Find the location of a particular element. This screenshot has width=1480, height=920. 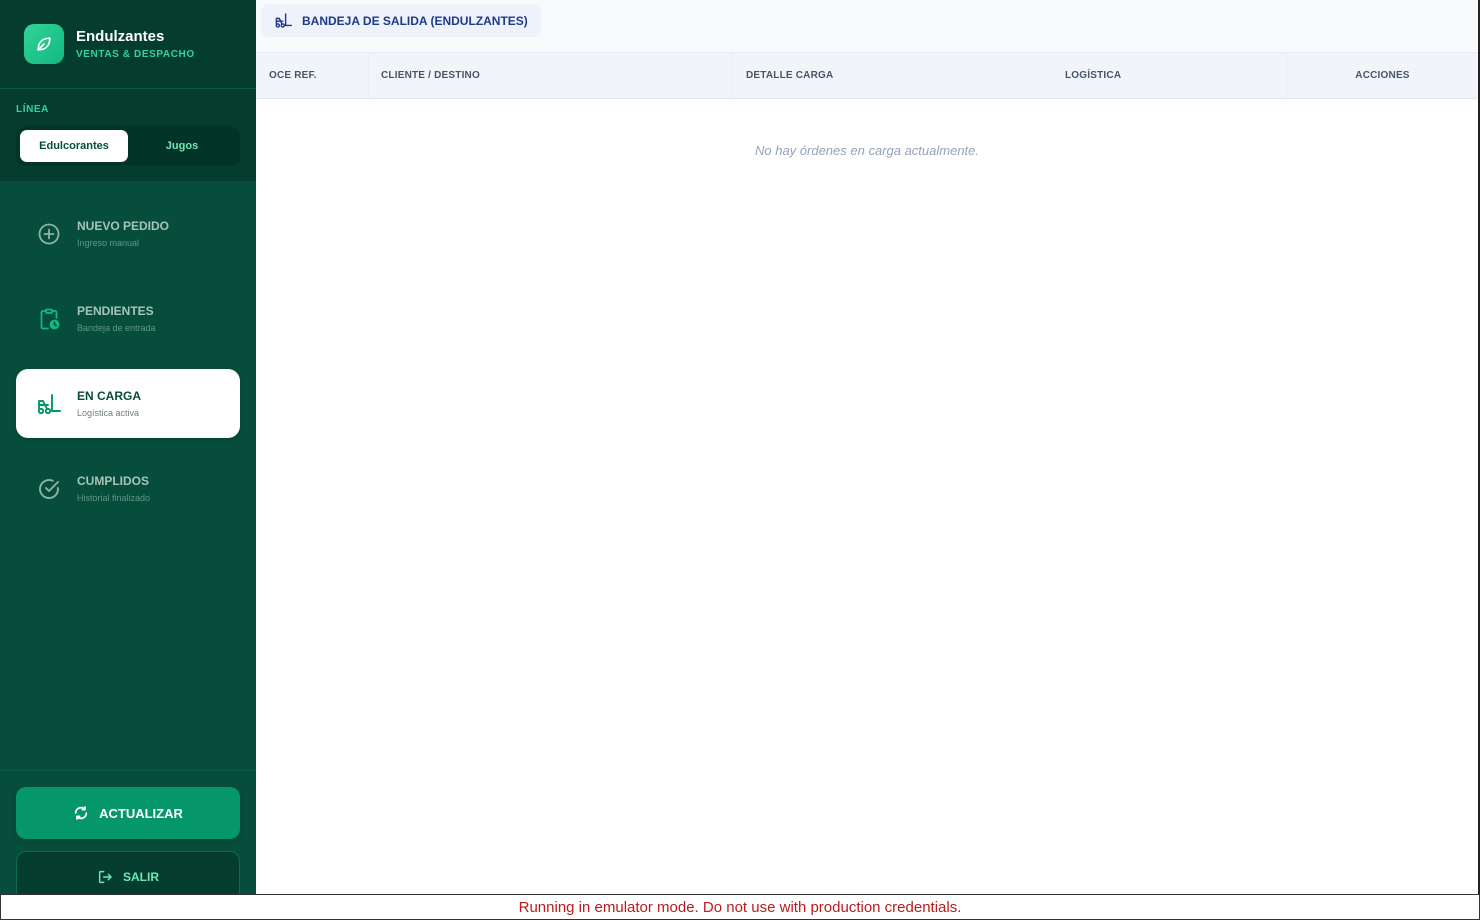

tab-label: BANDEJA DE SALIDA (ENDULZANTES) is located at coordinates (415, 20).